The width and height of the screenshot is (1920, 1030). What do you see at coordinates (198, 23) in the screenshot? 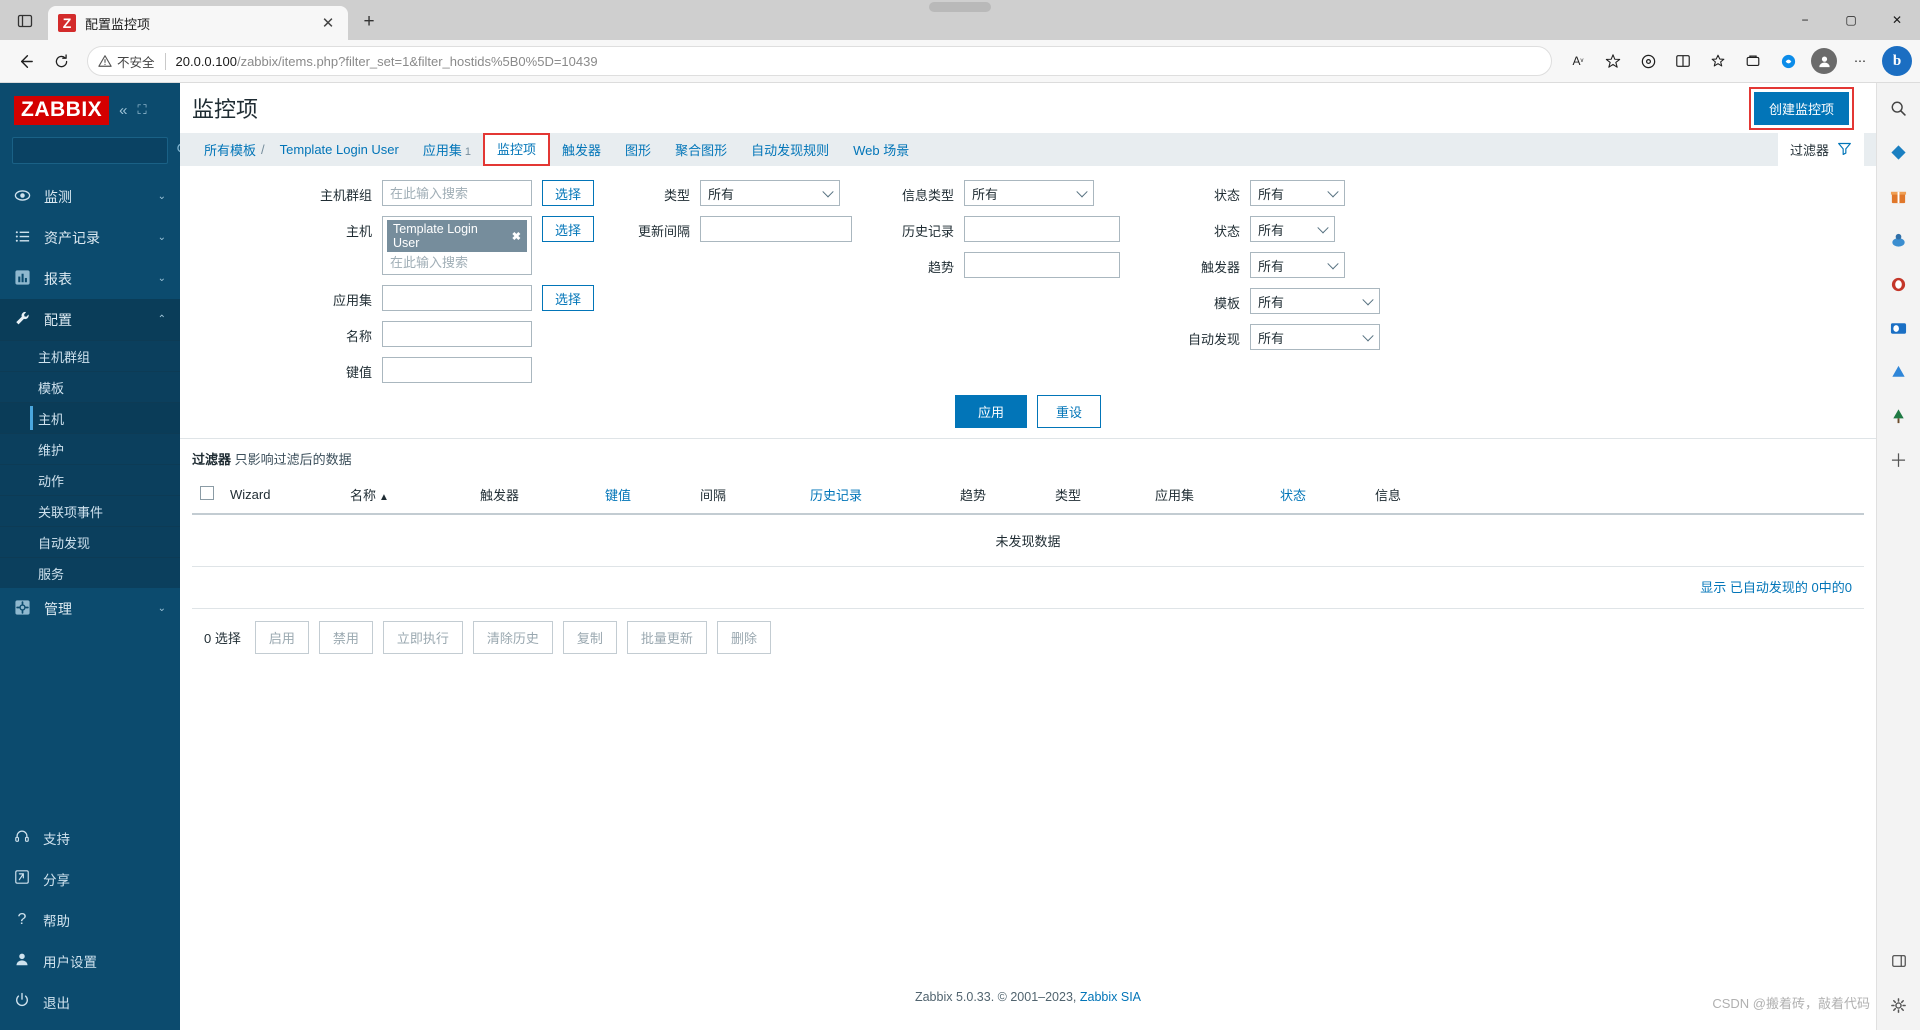
I see `browser-tab: Z 配置监控项 ✕` at bounding box center [198, 23].